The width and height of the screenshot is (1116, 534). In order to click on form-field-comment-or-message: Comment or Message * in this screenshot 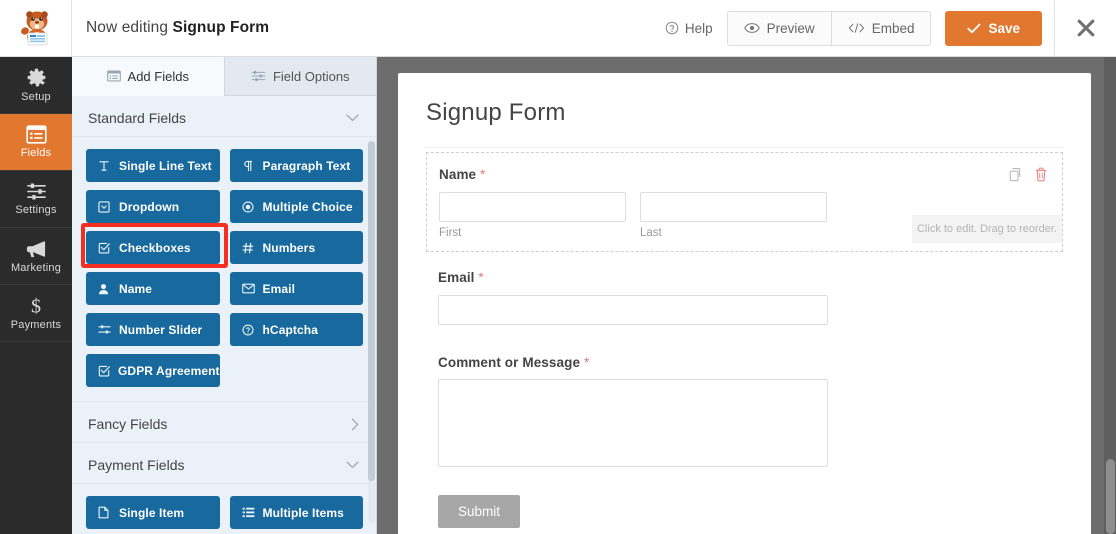, I will do `click(744, 410)`.